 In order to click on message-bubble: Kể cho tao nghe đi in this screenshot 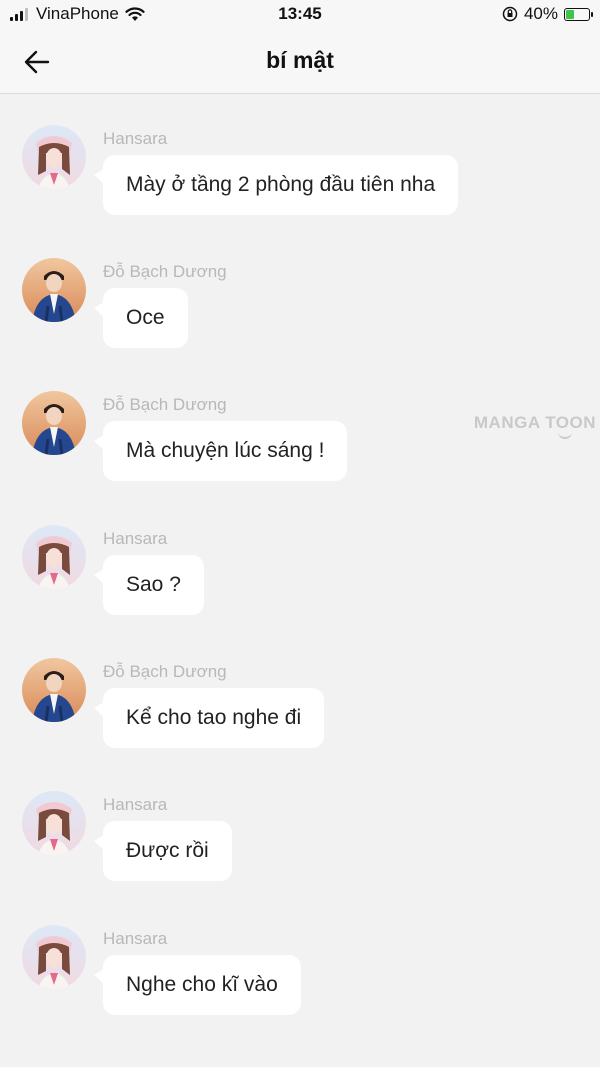, I will do `click(209, 718)`.